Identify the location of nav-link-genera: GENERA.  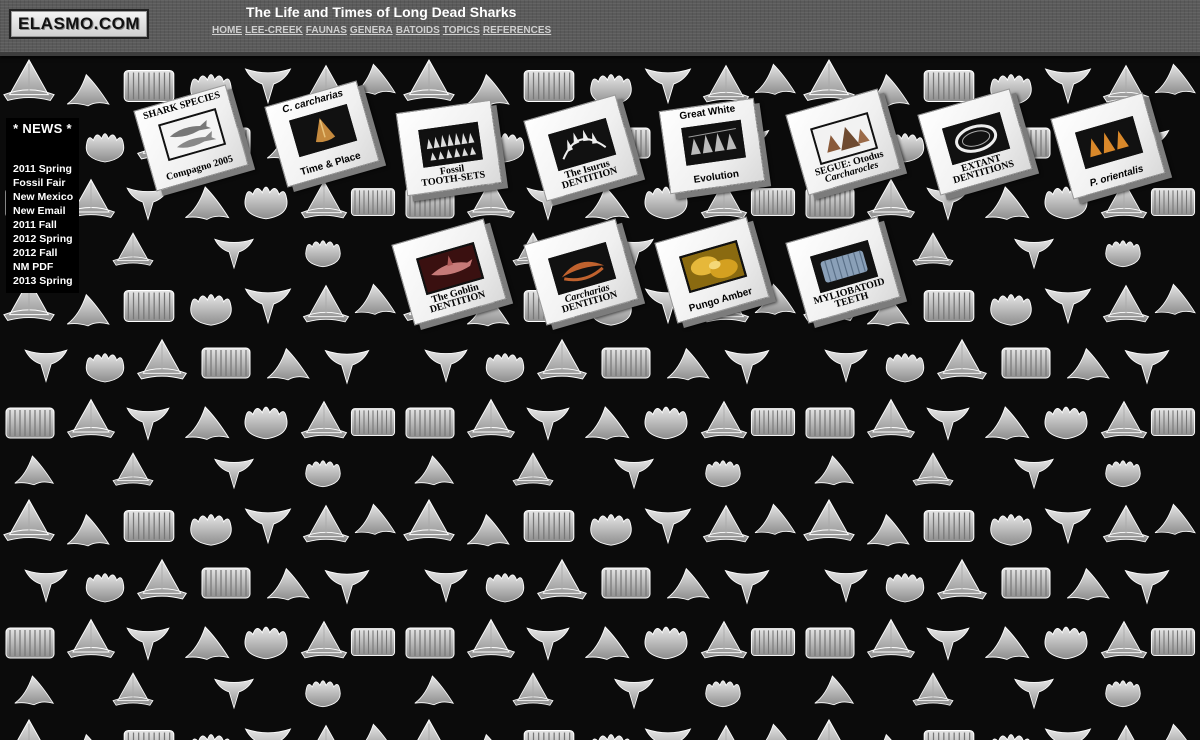
(371, 30).